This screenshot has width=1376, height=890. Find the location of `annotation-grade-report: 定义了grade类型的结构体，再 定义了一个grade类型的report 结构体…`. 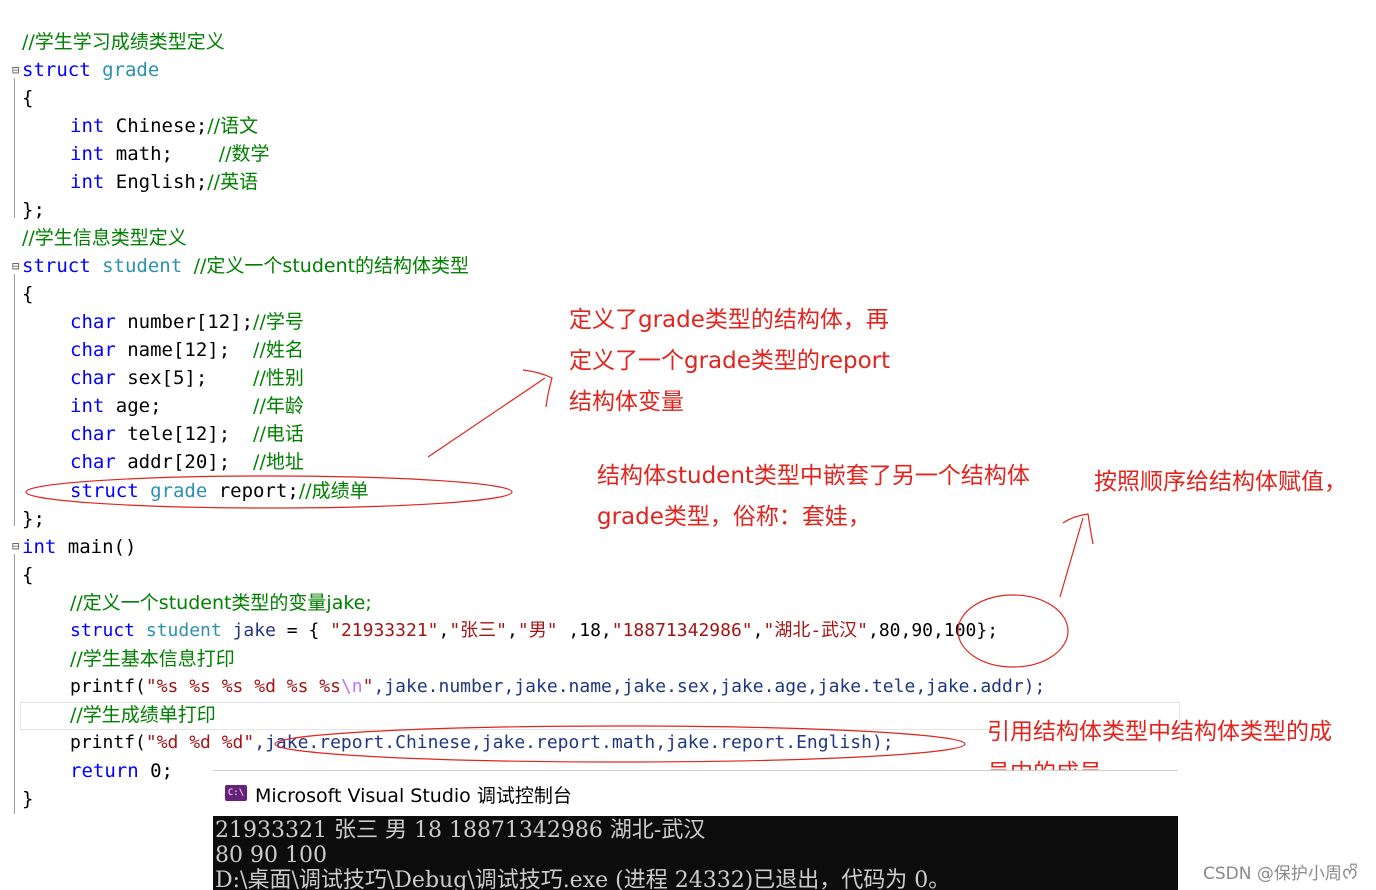

annotation-grade-report: 定义了grade类型的结构体，再 定义了一个grade类型的report 结构体… is located at coordinates (730, 361).